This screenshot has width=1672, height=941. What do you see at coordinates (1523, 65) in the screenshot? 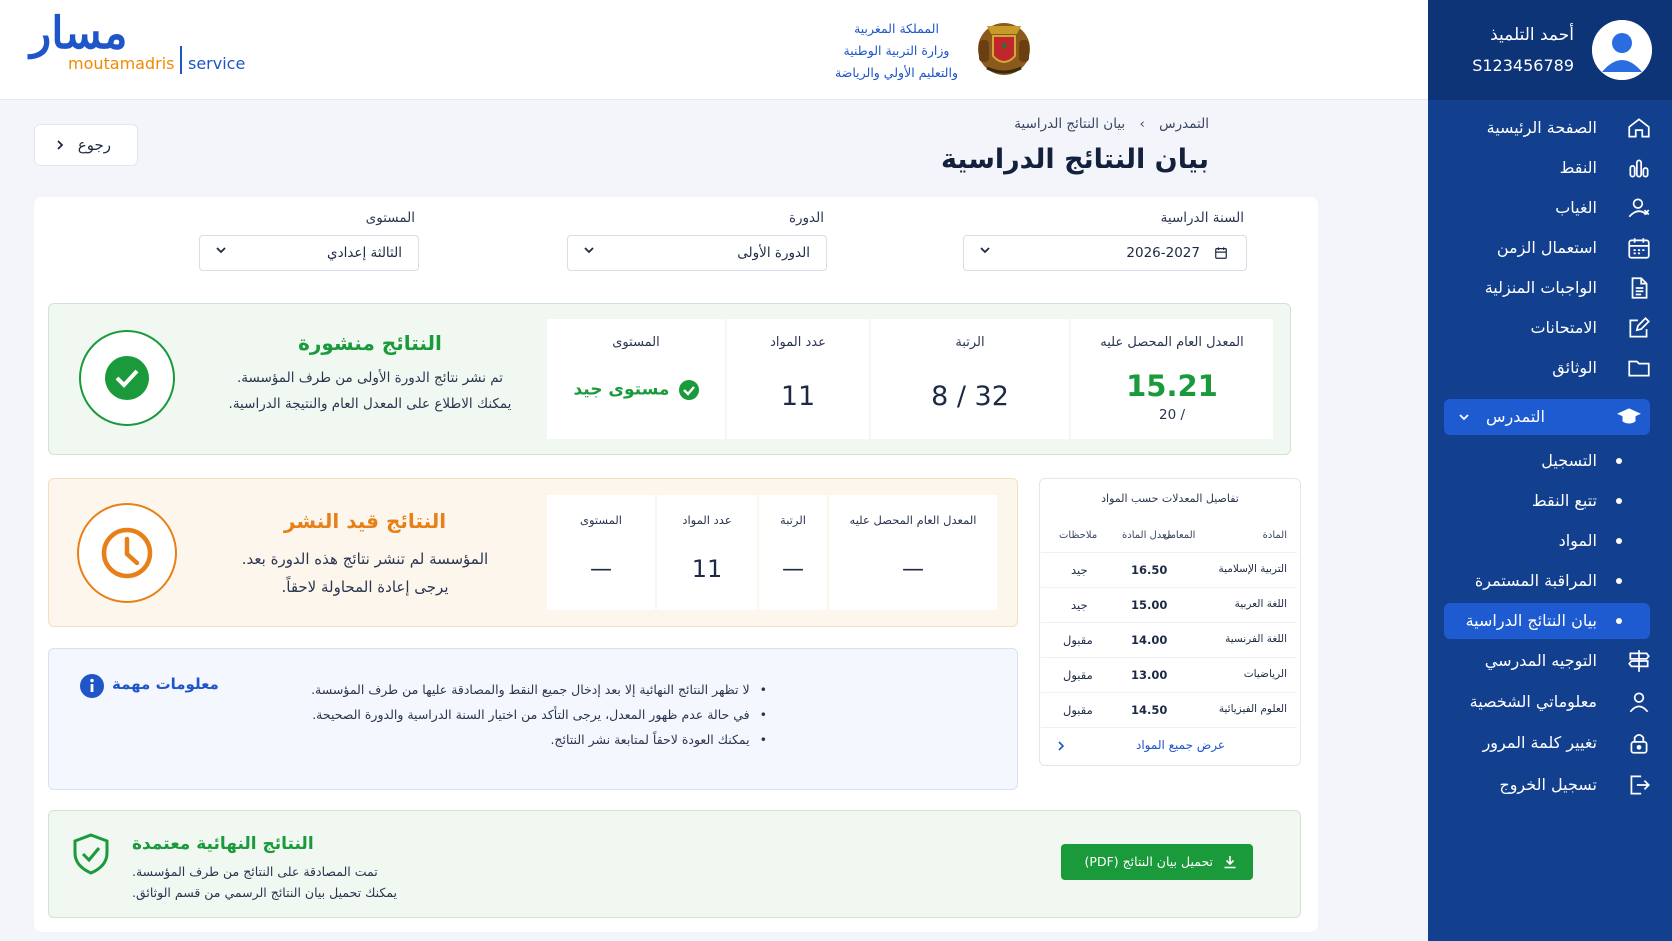
I see `user-id: S123456789` at bounding box center [1523, 65].